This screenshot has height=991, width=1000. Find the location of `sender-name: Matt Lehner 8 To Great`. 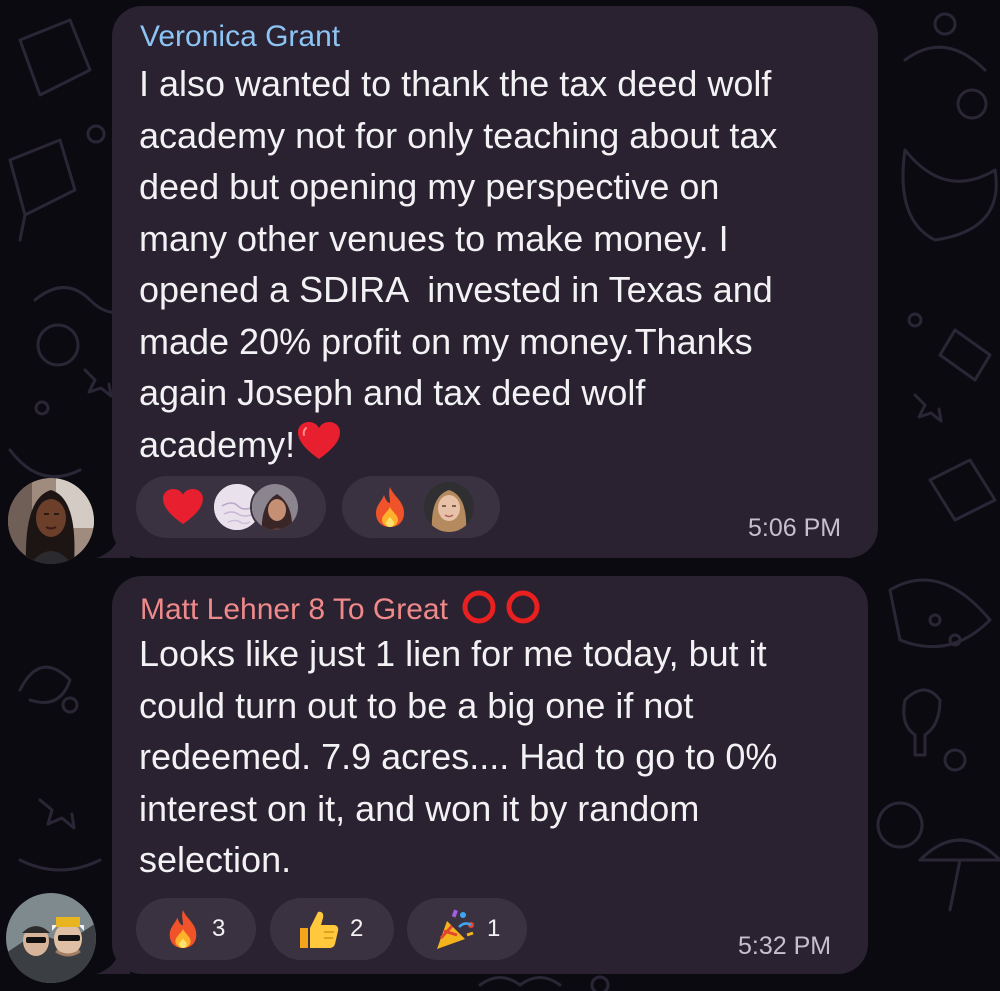

sender-name: Matt Lehner 8 To Great is located at coordinates (343, 611).